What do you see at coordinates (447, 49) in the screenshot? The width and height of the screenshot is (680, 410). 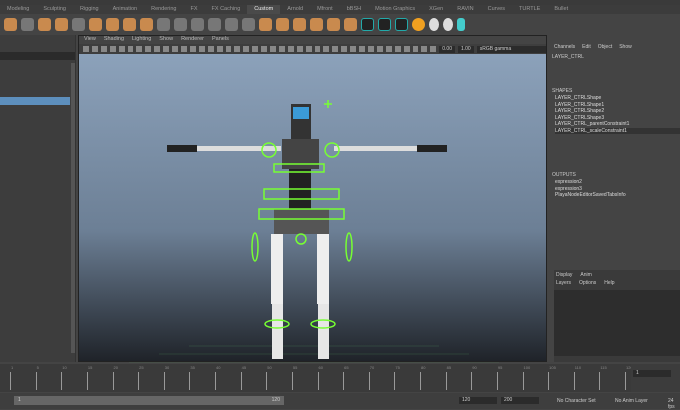 I see `near-clip-field: 0.00` at bounding box center [447, 49].